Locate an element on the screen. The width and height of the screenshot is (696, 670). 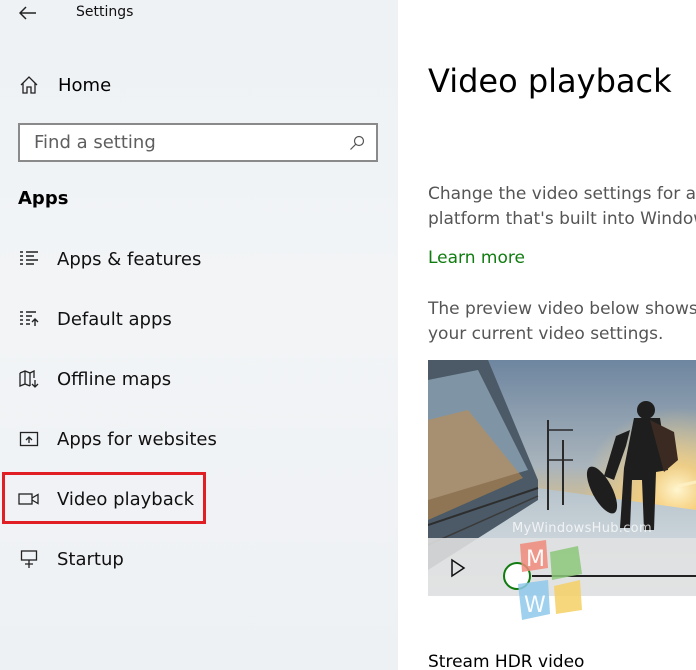
sidebar-item-default-apps: Default apps is located at coordinates (95, 319).